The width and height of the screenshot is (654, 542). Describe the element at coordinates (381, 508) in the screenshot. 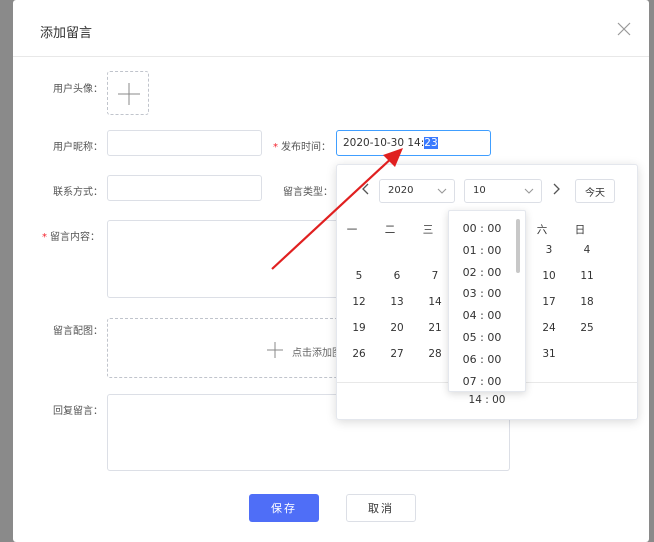

I see `cancel-button: 取消` at that location.